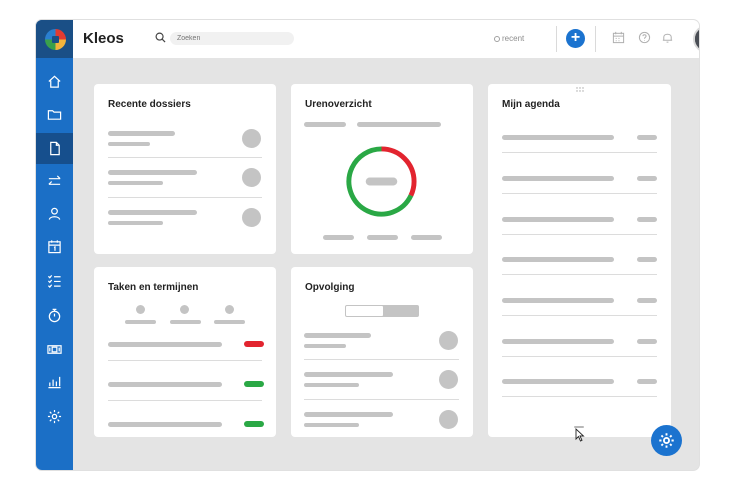  I want to click on nav-transfers, so click(54, 181).